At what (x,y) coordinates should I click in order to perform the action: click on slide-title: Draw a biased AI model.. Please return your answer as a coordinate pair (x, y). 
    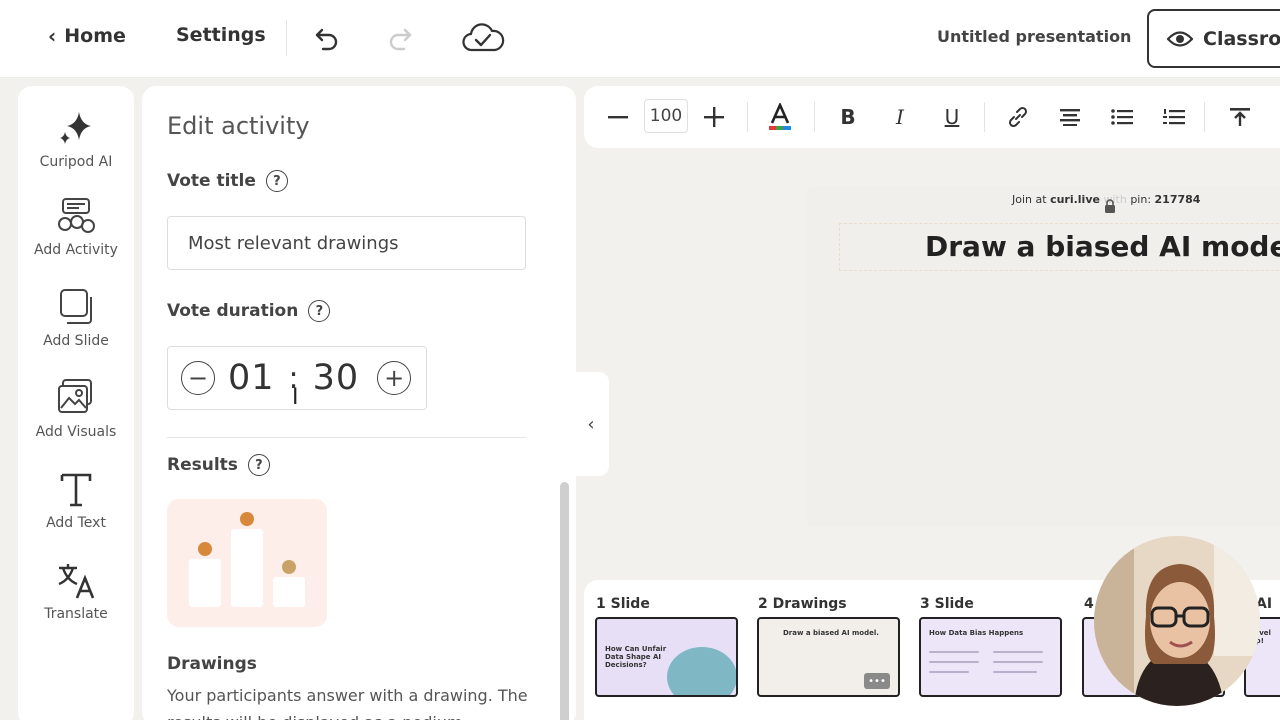
    Looking at the image, I should click on (1102, 246).